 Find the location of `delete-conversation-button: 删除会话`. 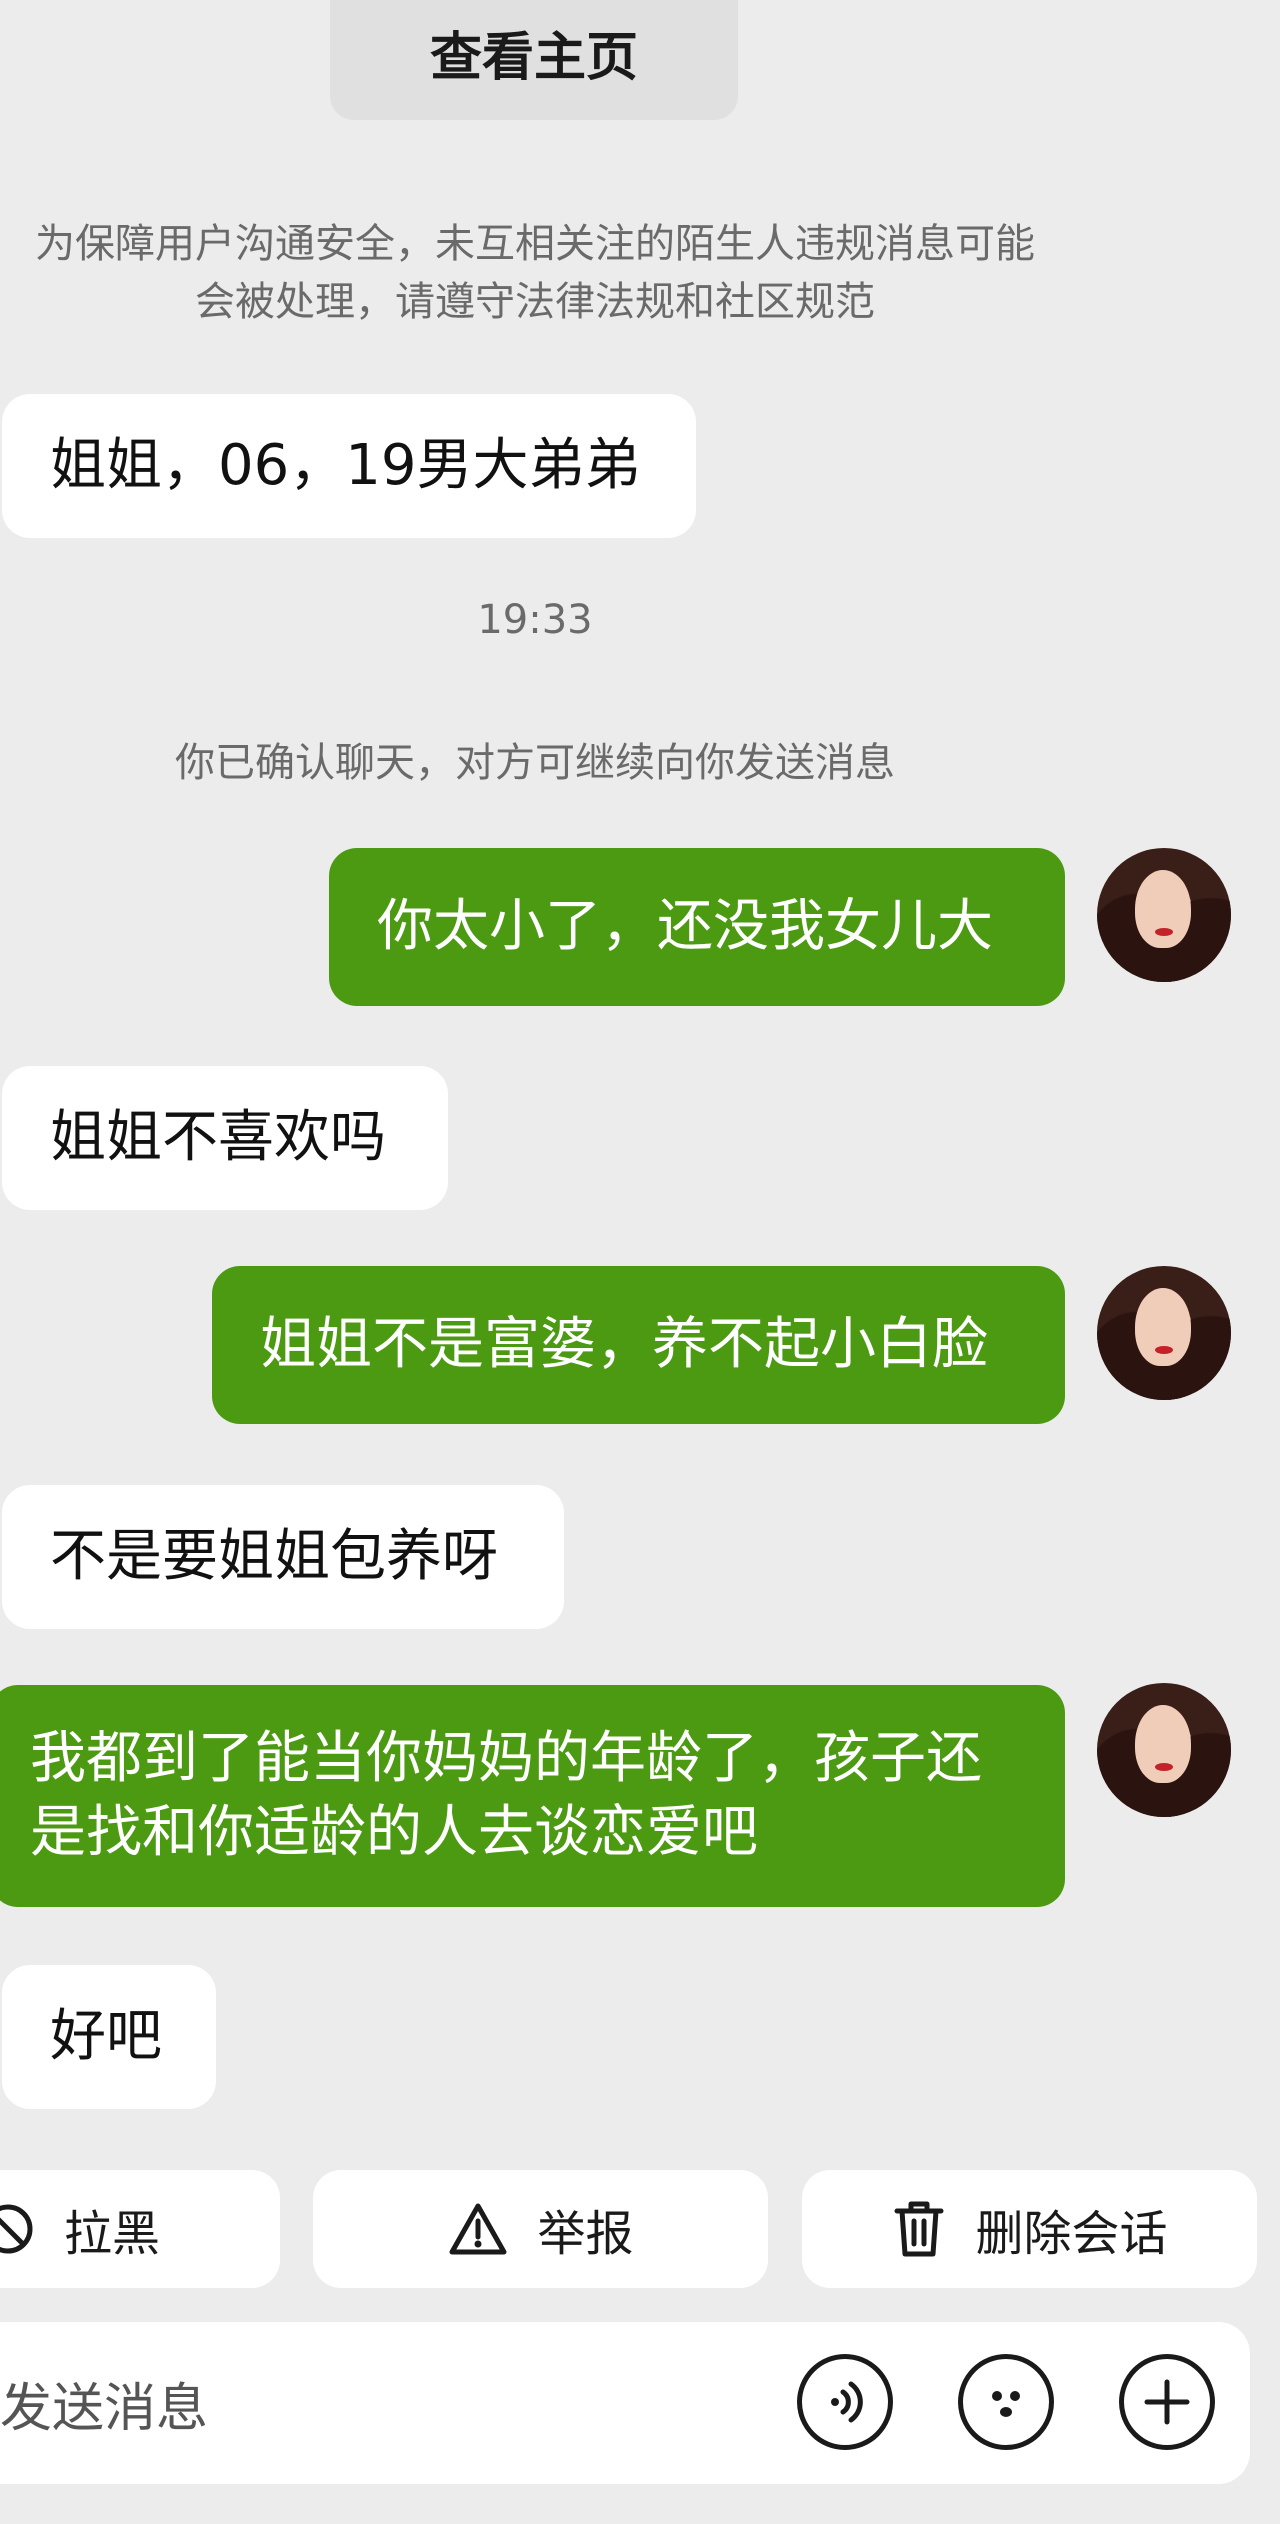

delete-conversation-button: 删除会话 is located at coordinates (1029, 2229).